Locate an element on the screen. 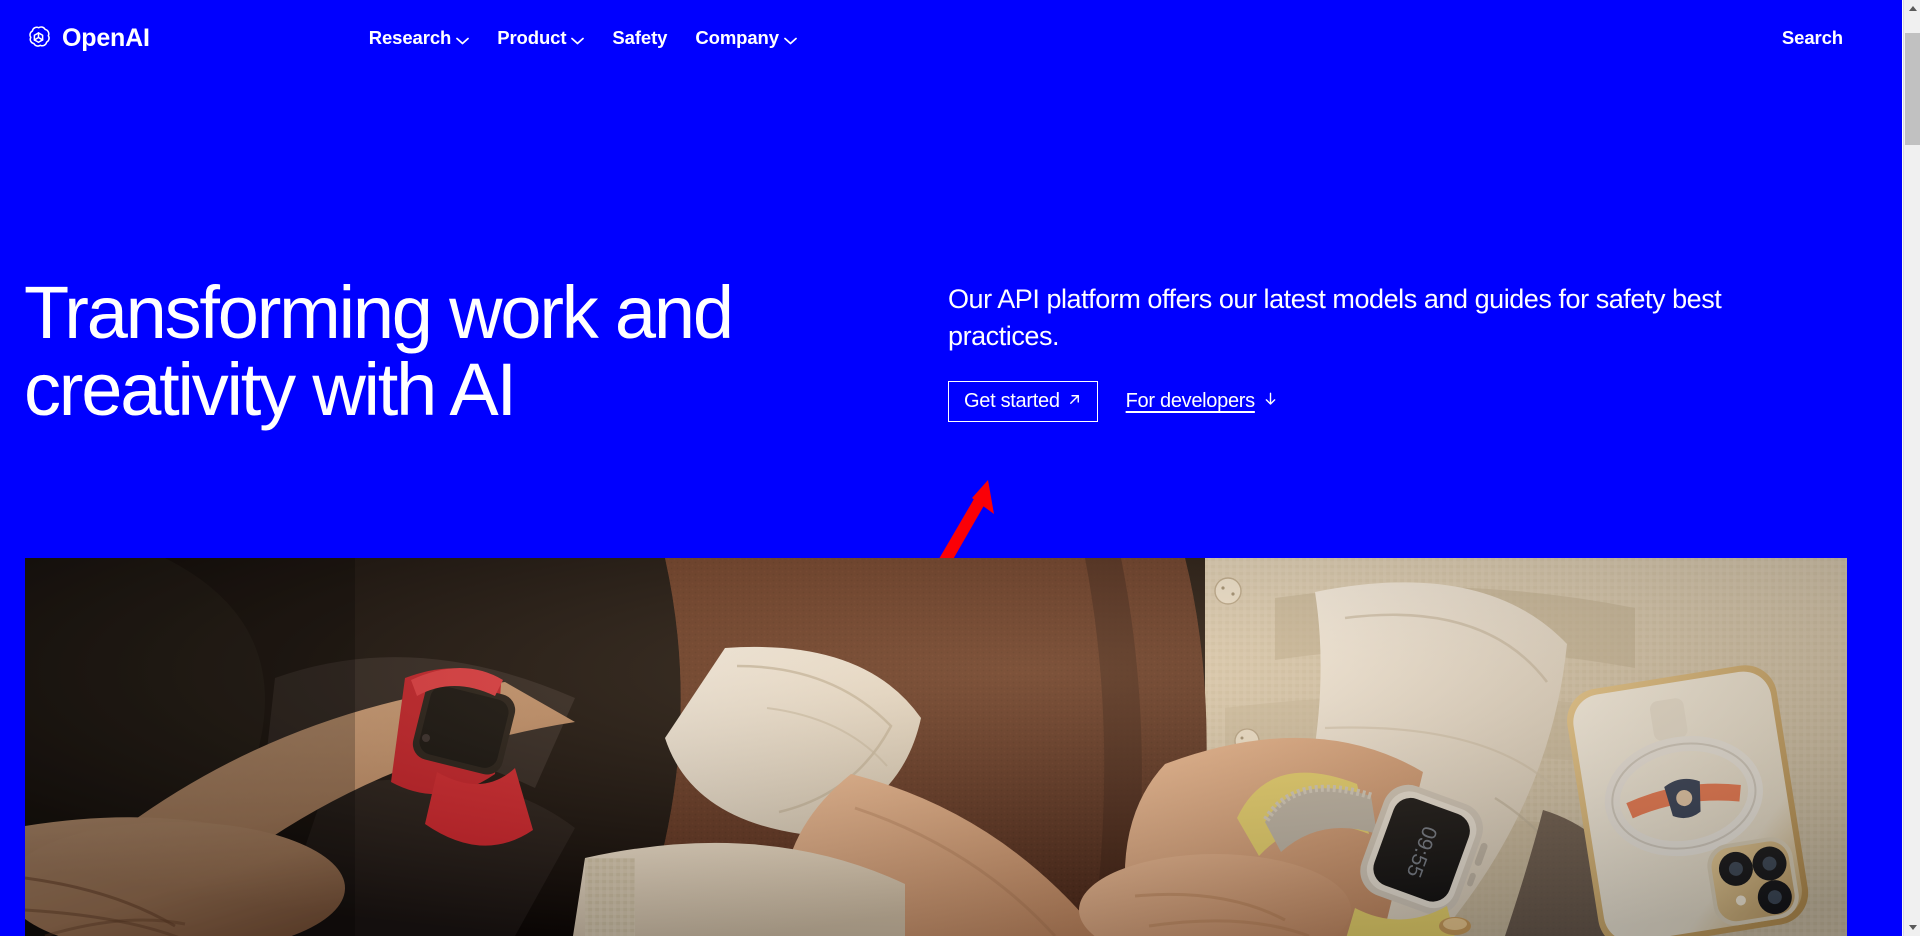  get-started-button: Get started is located at coordinates (1023, 401).